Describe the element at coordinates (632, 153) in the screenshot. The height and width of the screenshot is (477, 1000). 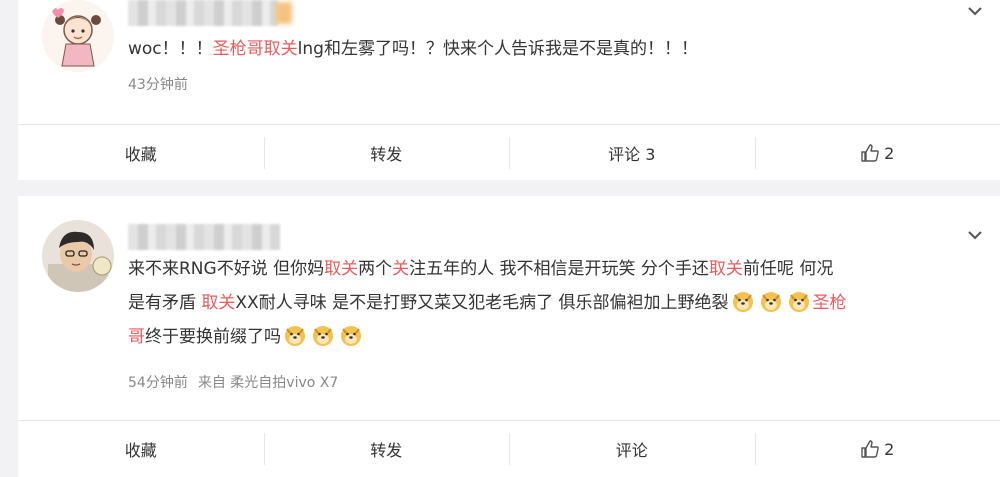
I see `comment-button: 评论 3` at that location.